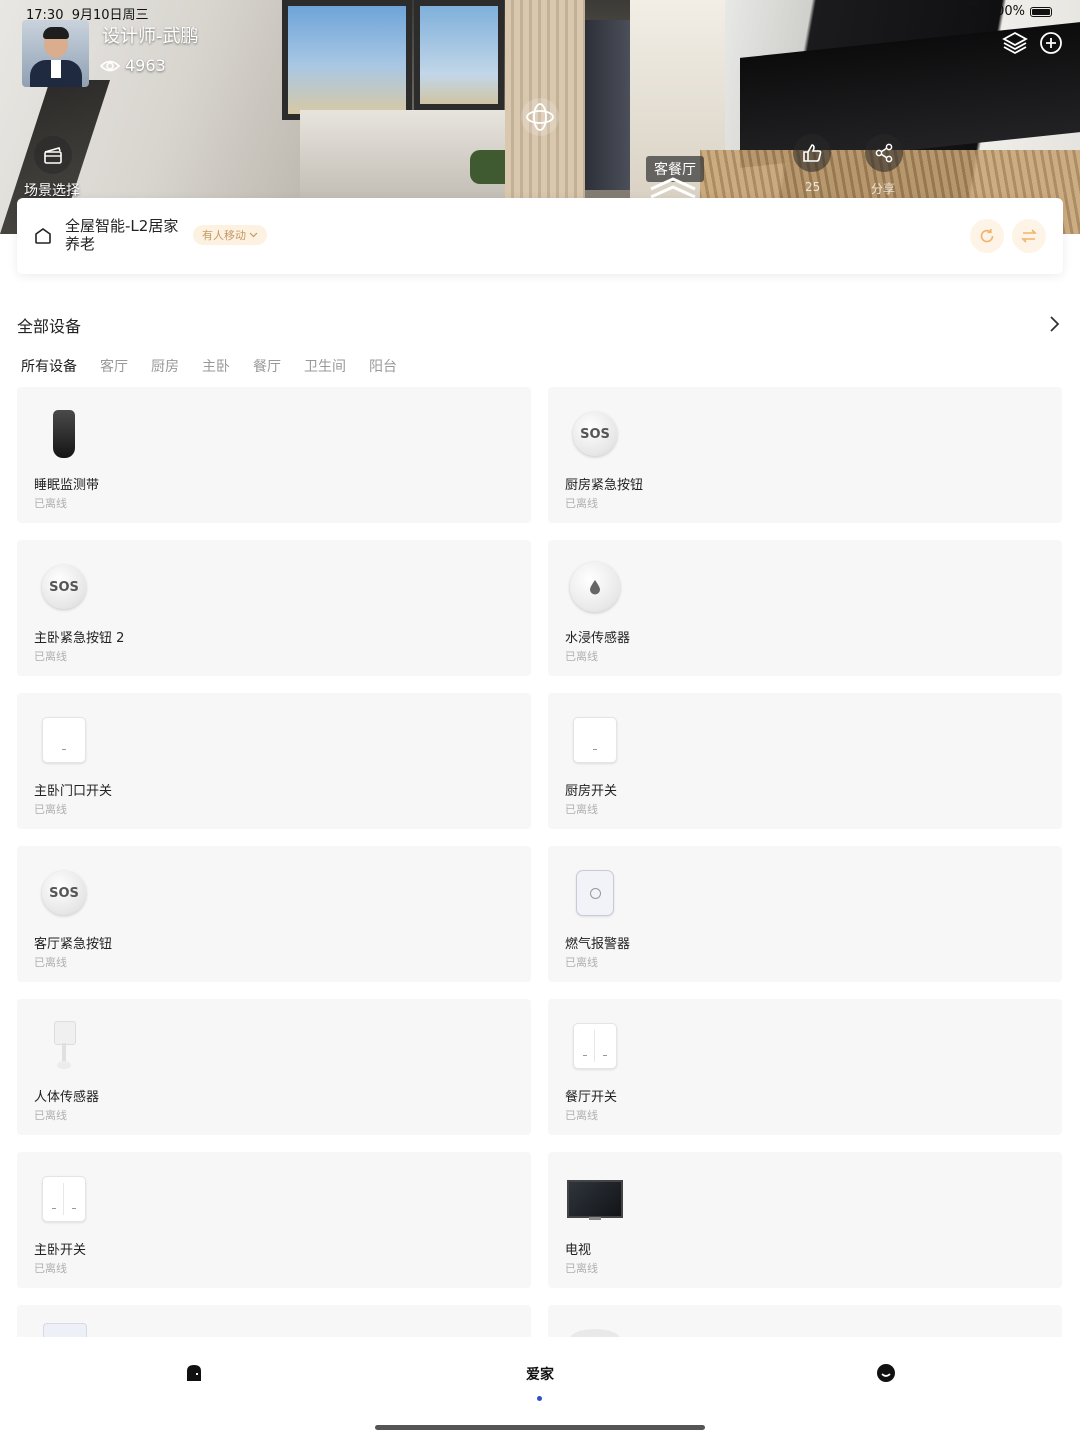  Describe the element at coordinates (224, 235) in the screenshot. I see `mode-label: 有人移动` at that location.